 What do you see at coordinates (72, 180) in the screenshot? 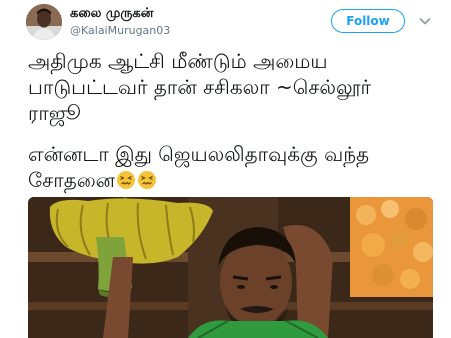
I see `tweet-line-text: சோதனை` at bounding box center [72, 180].